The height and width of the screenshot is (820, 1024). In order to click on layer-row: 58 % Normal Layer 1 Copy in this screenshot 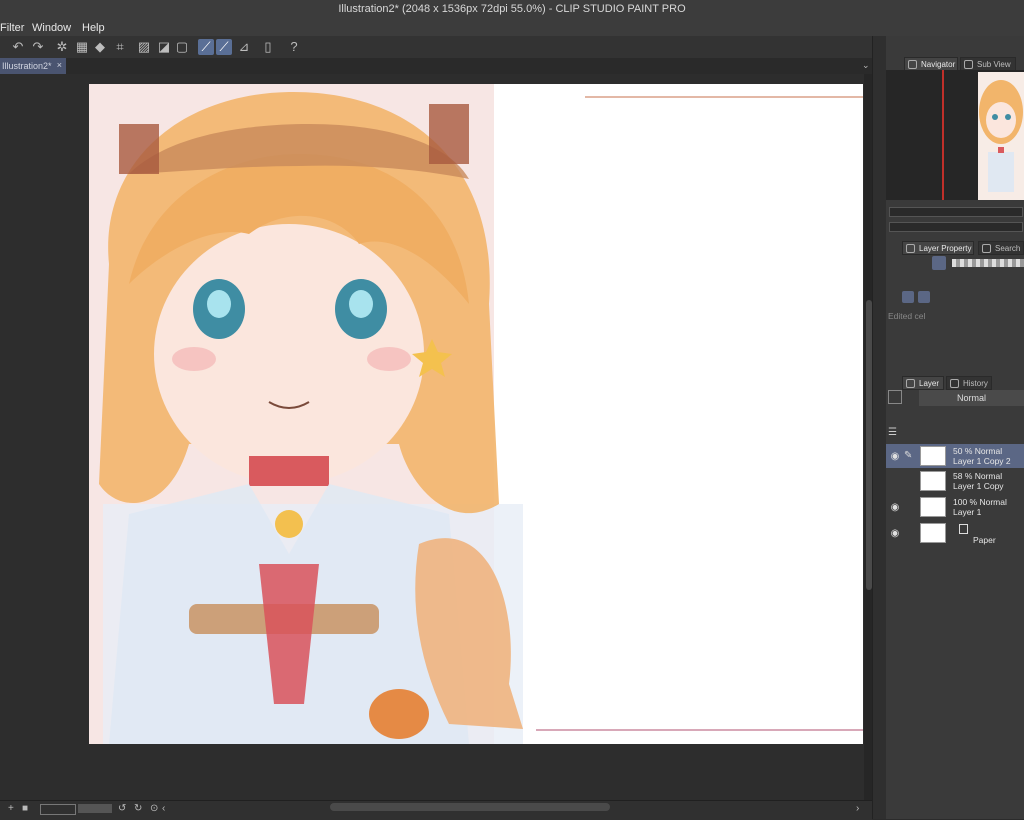, I will do `click(955, 481)`.